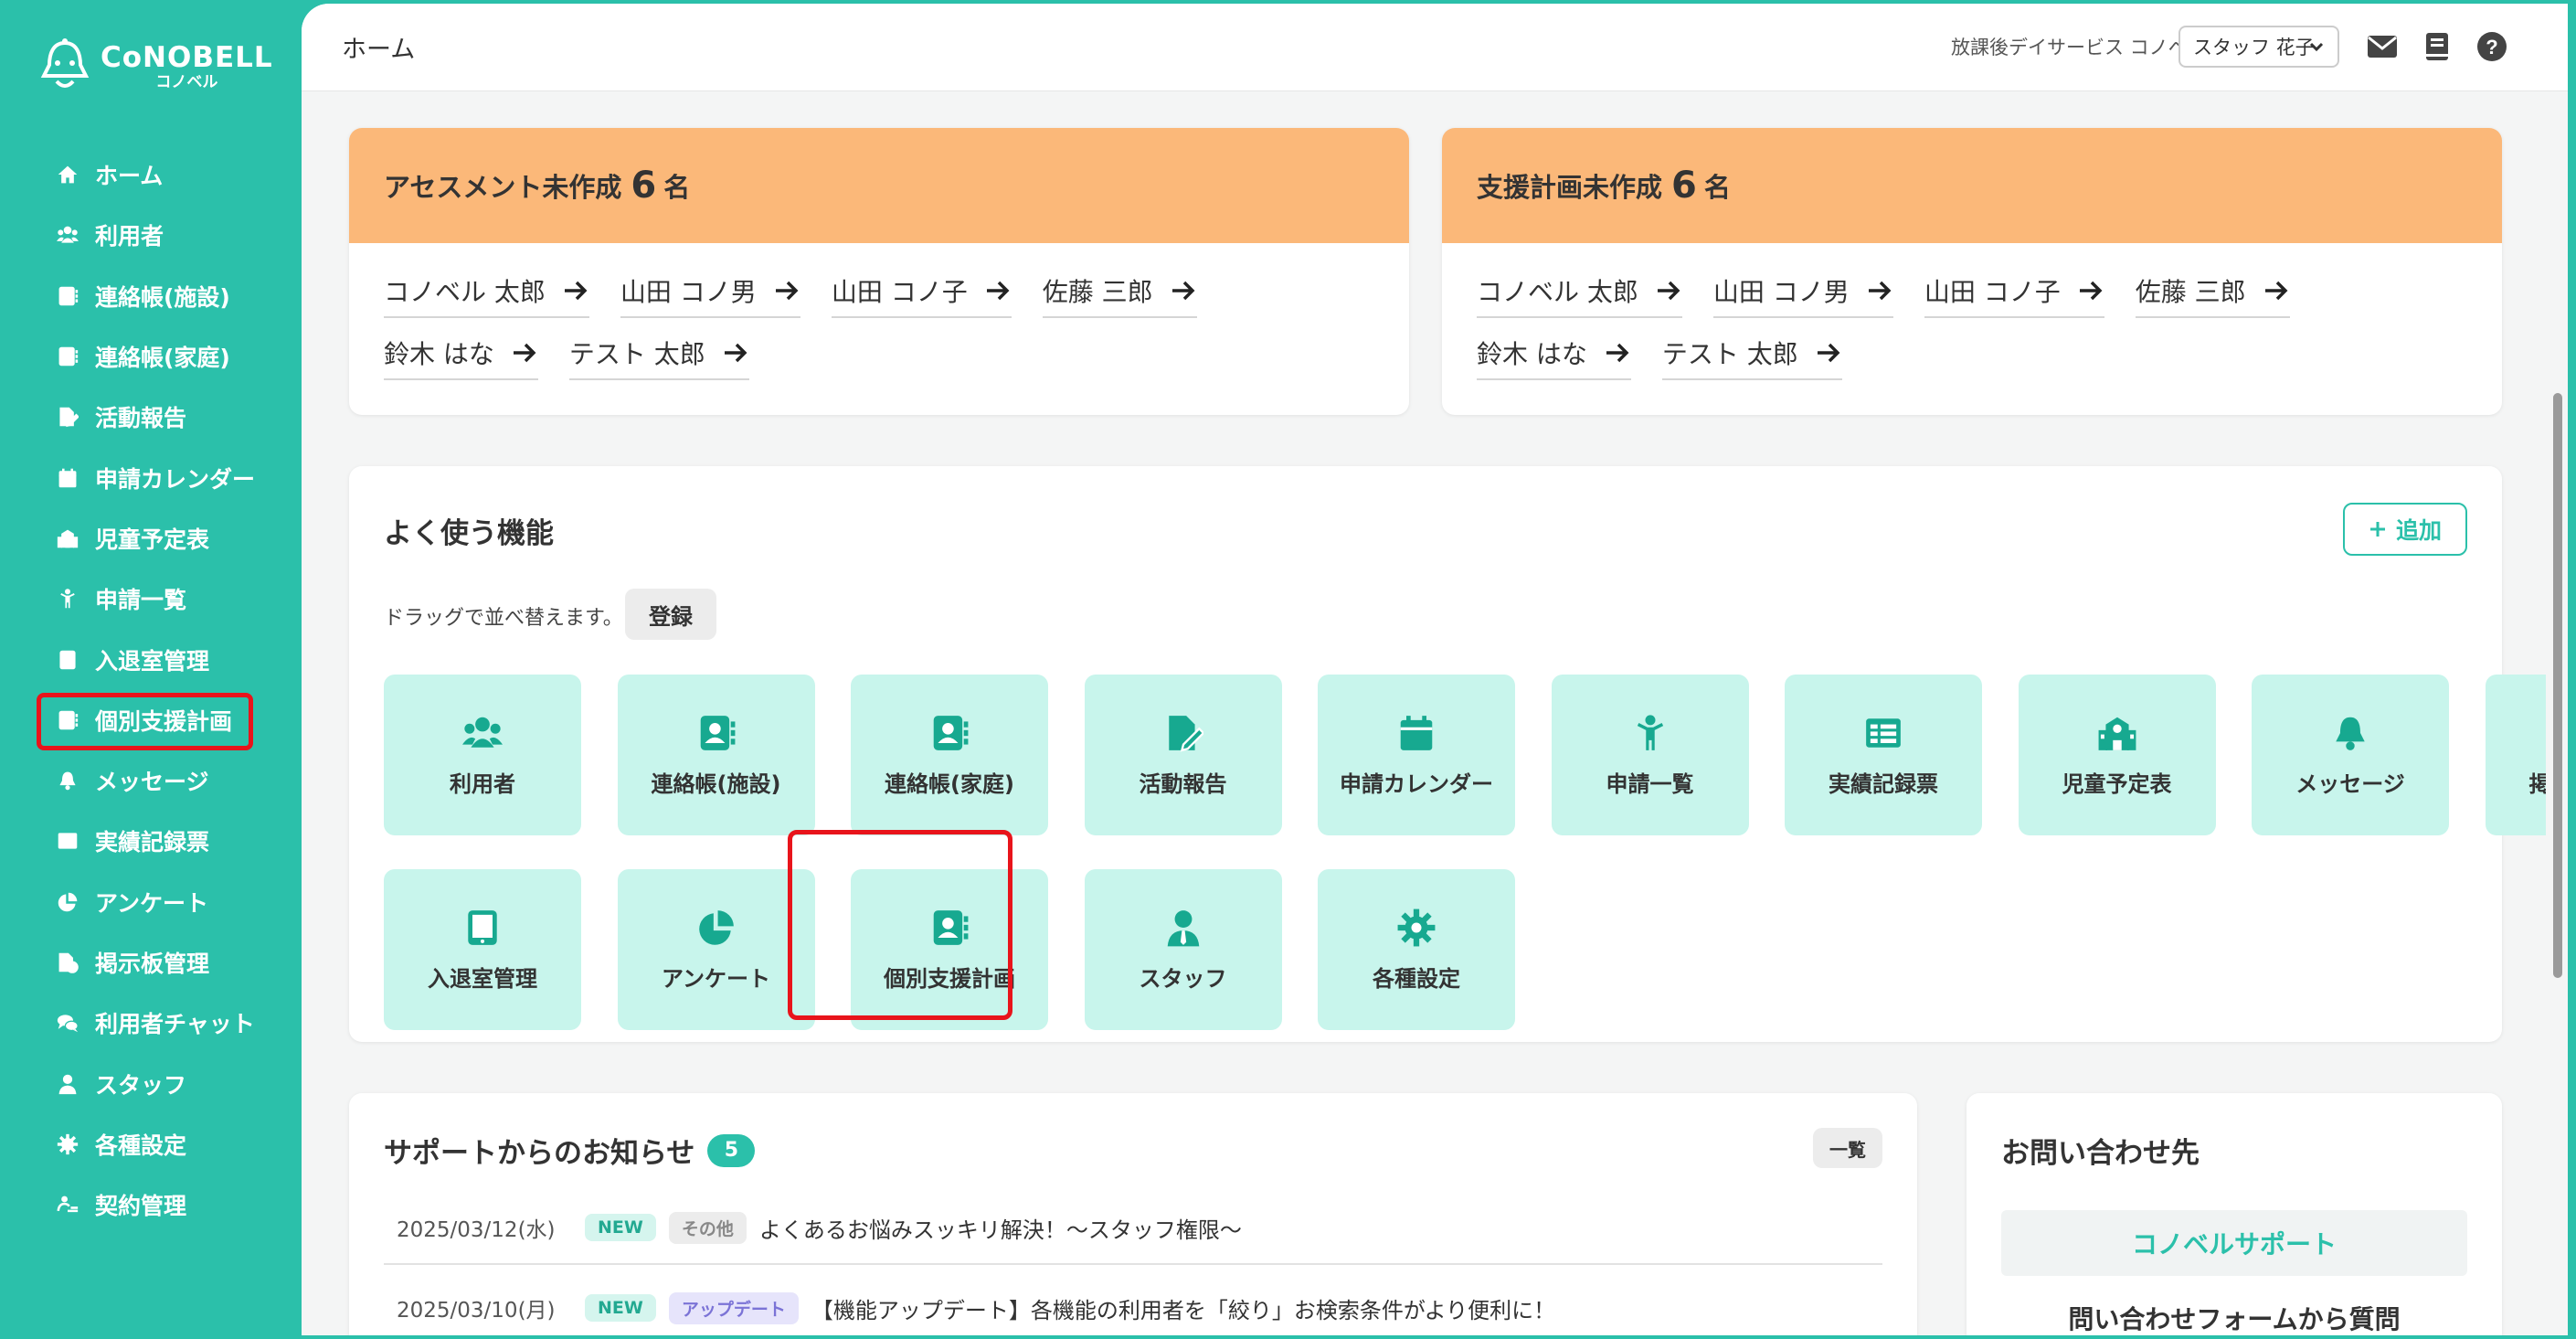 This screenshot has width=2576, height=1339. What do you see at coordinates (716, 949) in the screenshot?
I see `favorite-tile: アンケート` at bounding box center [716, 949].